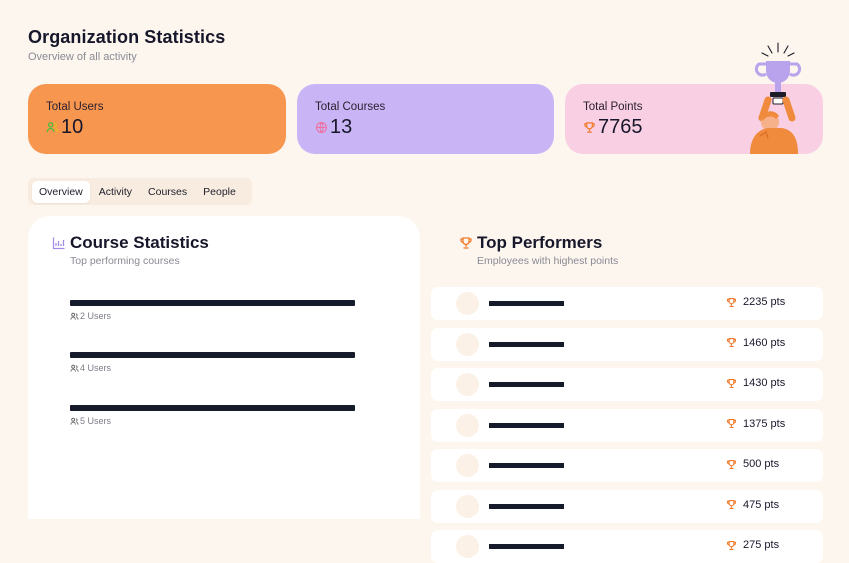 Image resolution: width=849 pixels, height=563 pixels. Describe the element at coordinates (627, 465) in the screenshot. I see `performer-row: 500 pts` at that location.